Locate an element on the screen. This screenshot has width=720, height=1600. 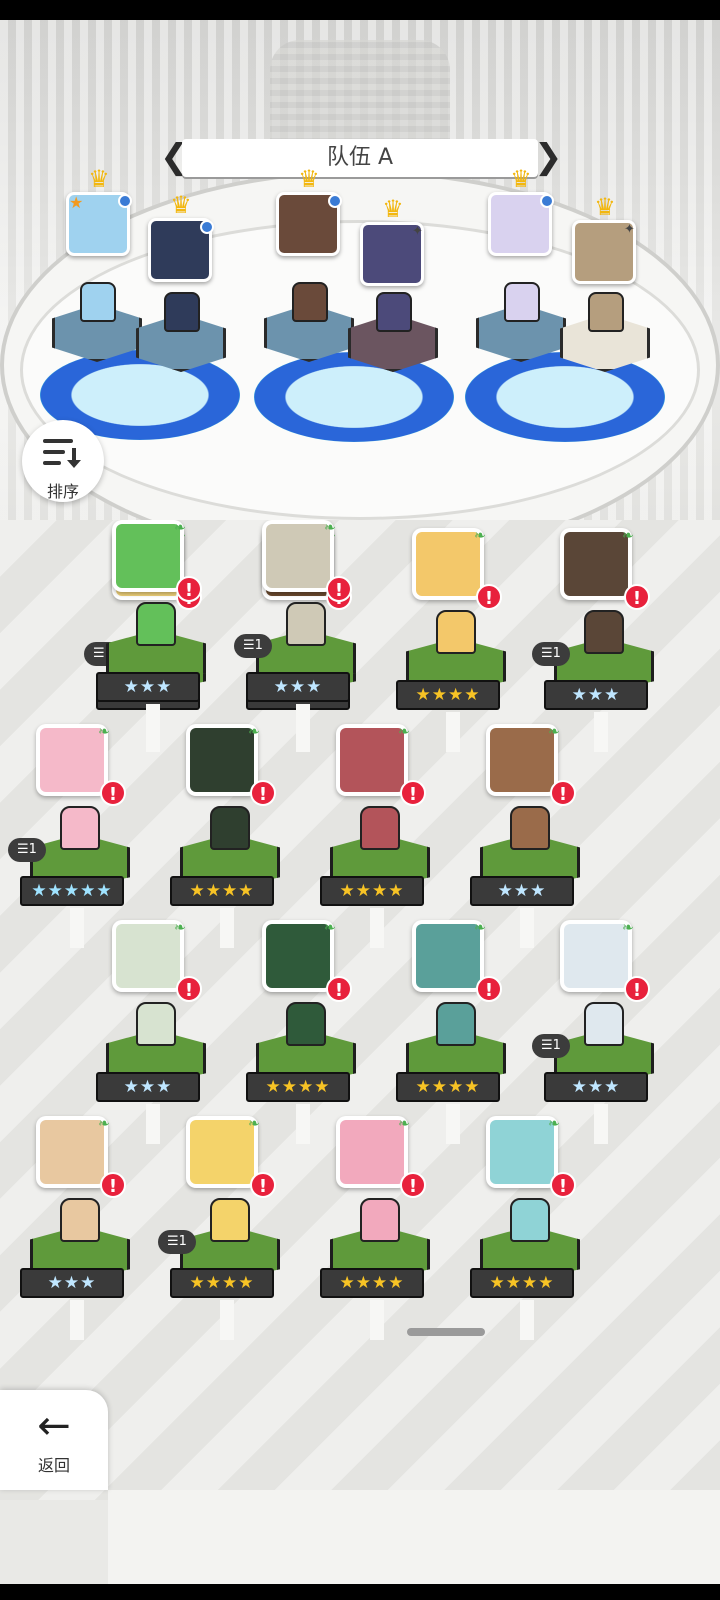
back-button: ← 返回 is located at coordinates (54, 1440).